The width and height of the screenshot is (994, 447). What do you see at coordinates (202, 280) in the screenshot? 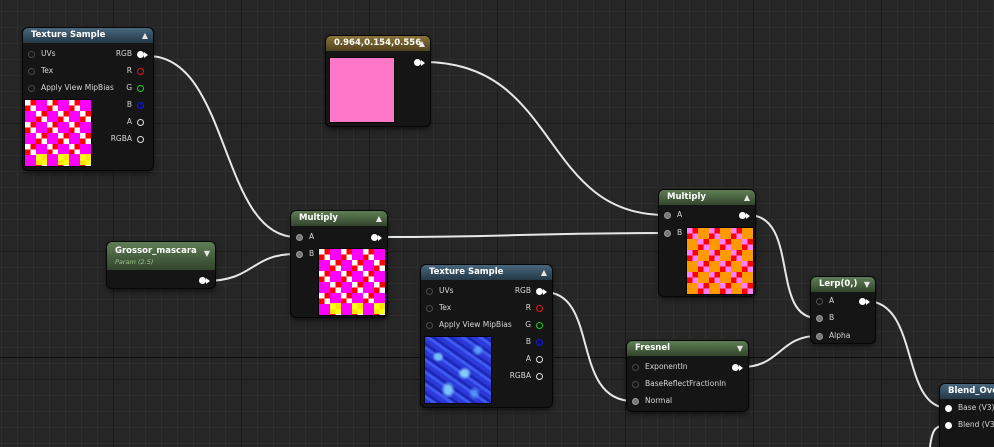
I see `value-output-pin` at bounding box center [202, 280].